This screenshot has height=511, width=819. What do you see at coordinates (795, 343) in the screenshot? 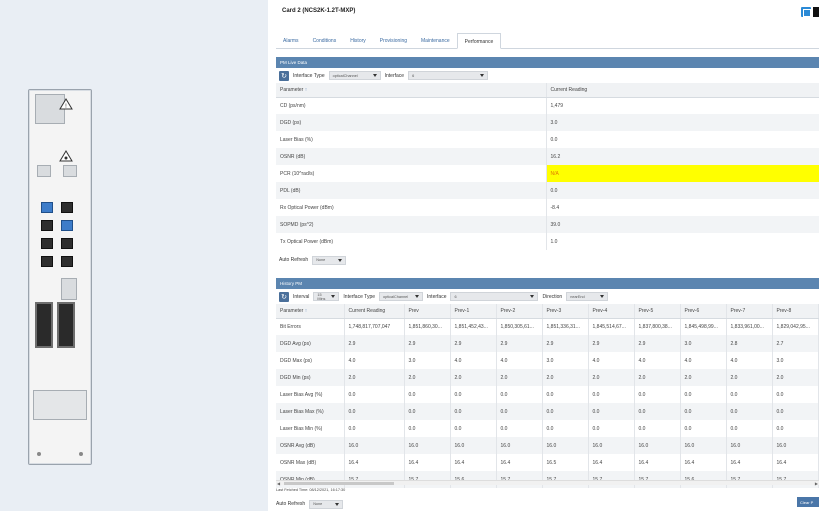
I see `row-value: 2.7` at bounding box center [795, 343].